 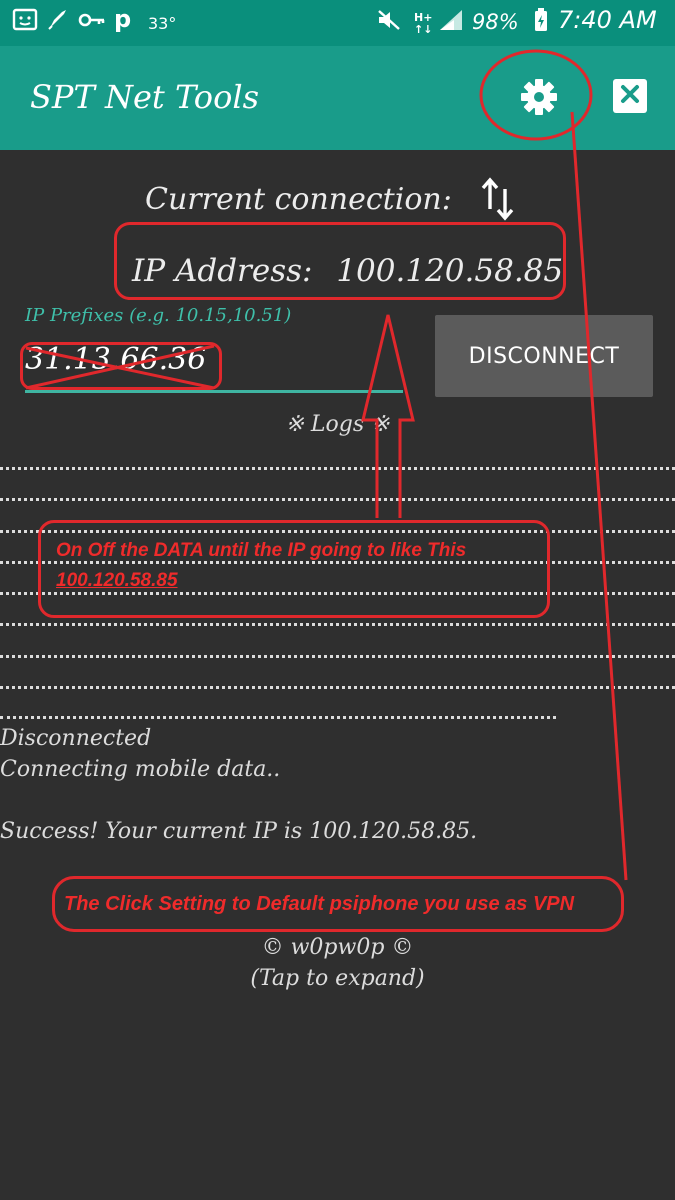 What do you see at coordinates (144, 97) in the screenshot?
I see `app-title: SPT Net Tools` at bounding box center [144, 97].